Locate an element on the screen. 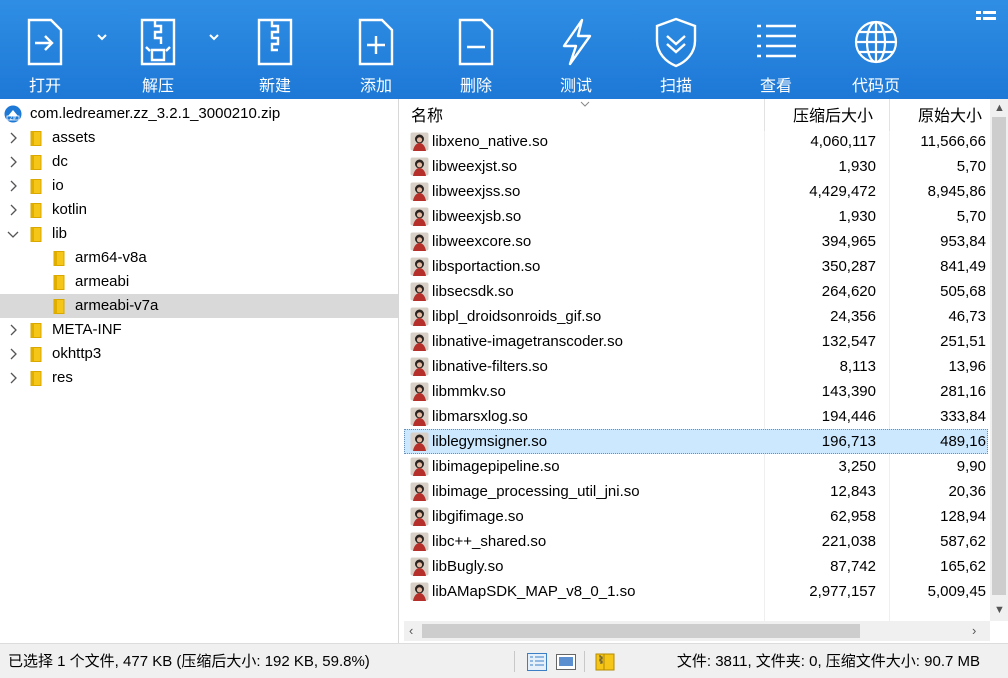 The width and height of the screenshot is (1008, 678). open-button: 打开 is located at coordinates (45, 49).